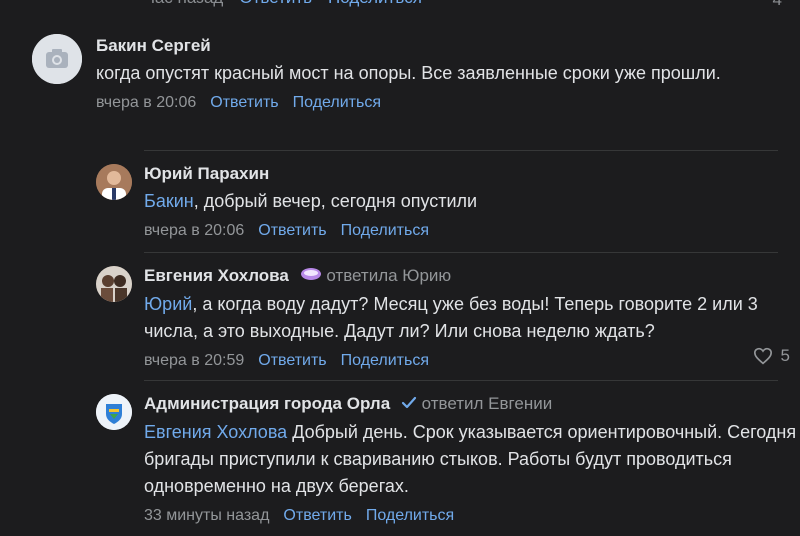 This screenshot has width=800, height=536. I want to click on comment-meta: вчера в 20:59 Ответить Поделиться, so click(472, 361).